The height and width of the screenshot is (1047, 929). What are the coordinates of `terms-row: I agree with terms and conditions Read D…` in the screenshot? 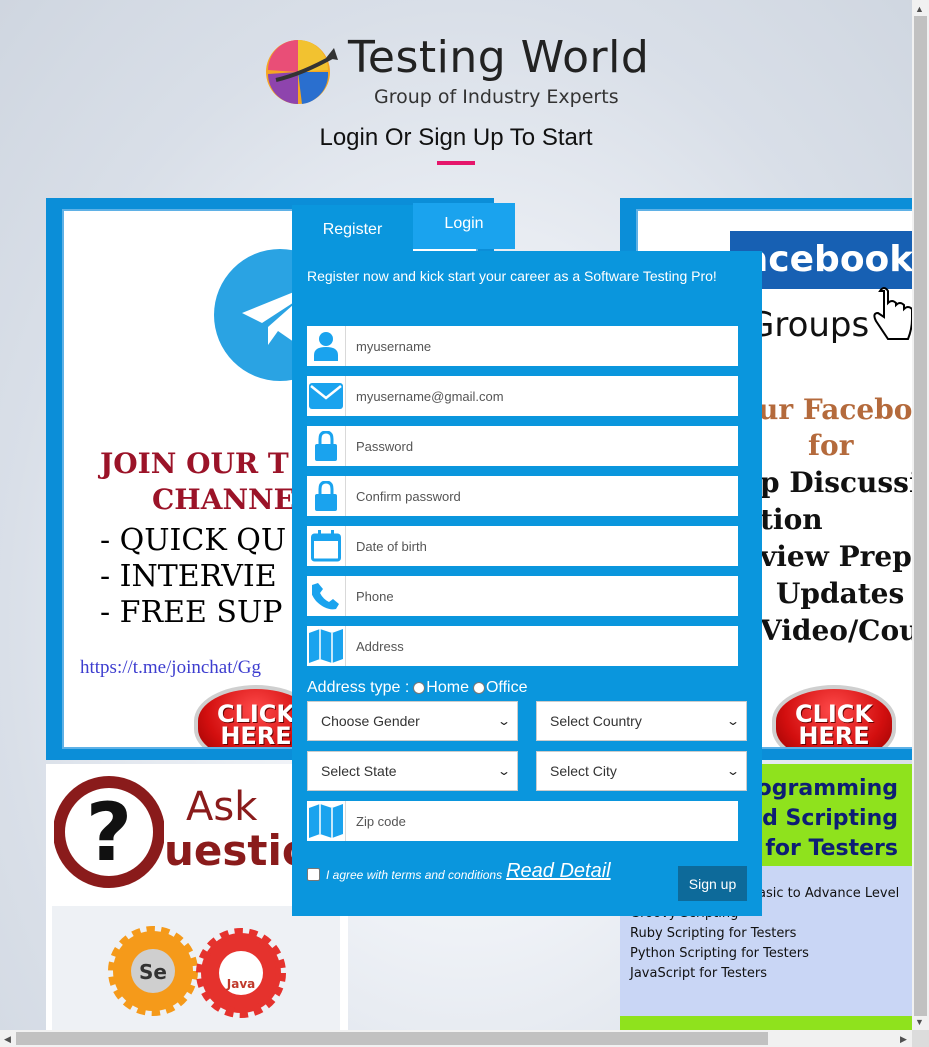 It's located at (459, 873).